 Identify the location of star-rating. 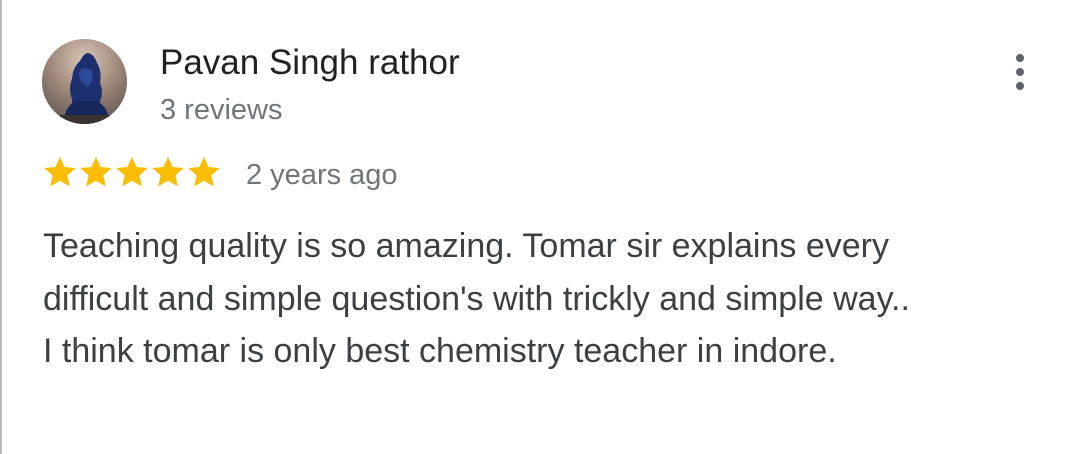
(132, 174).